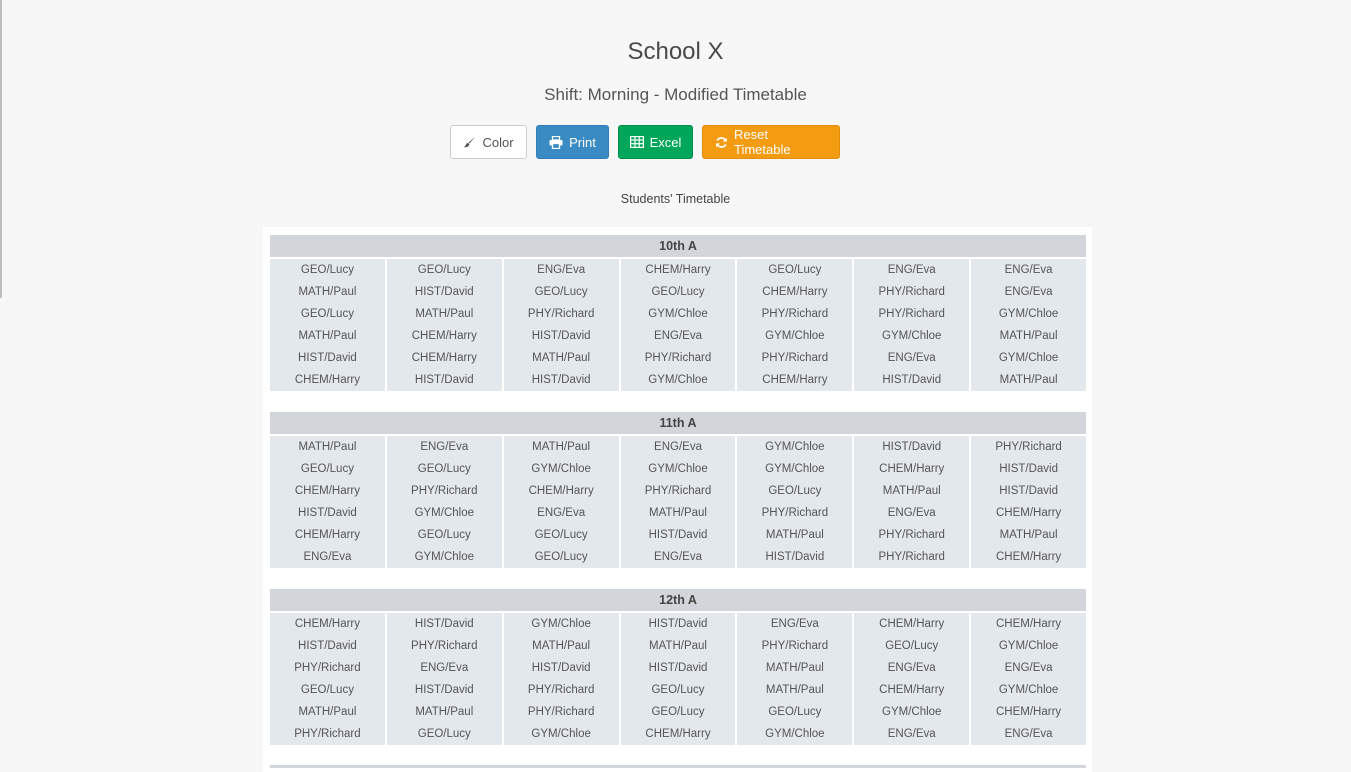 This screenshot has width=1351, height=772. Describe the element at coordinates (572, 142) in the screenshot. I see `print-button: Print` at that location.